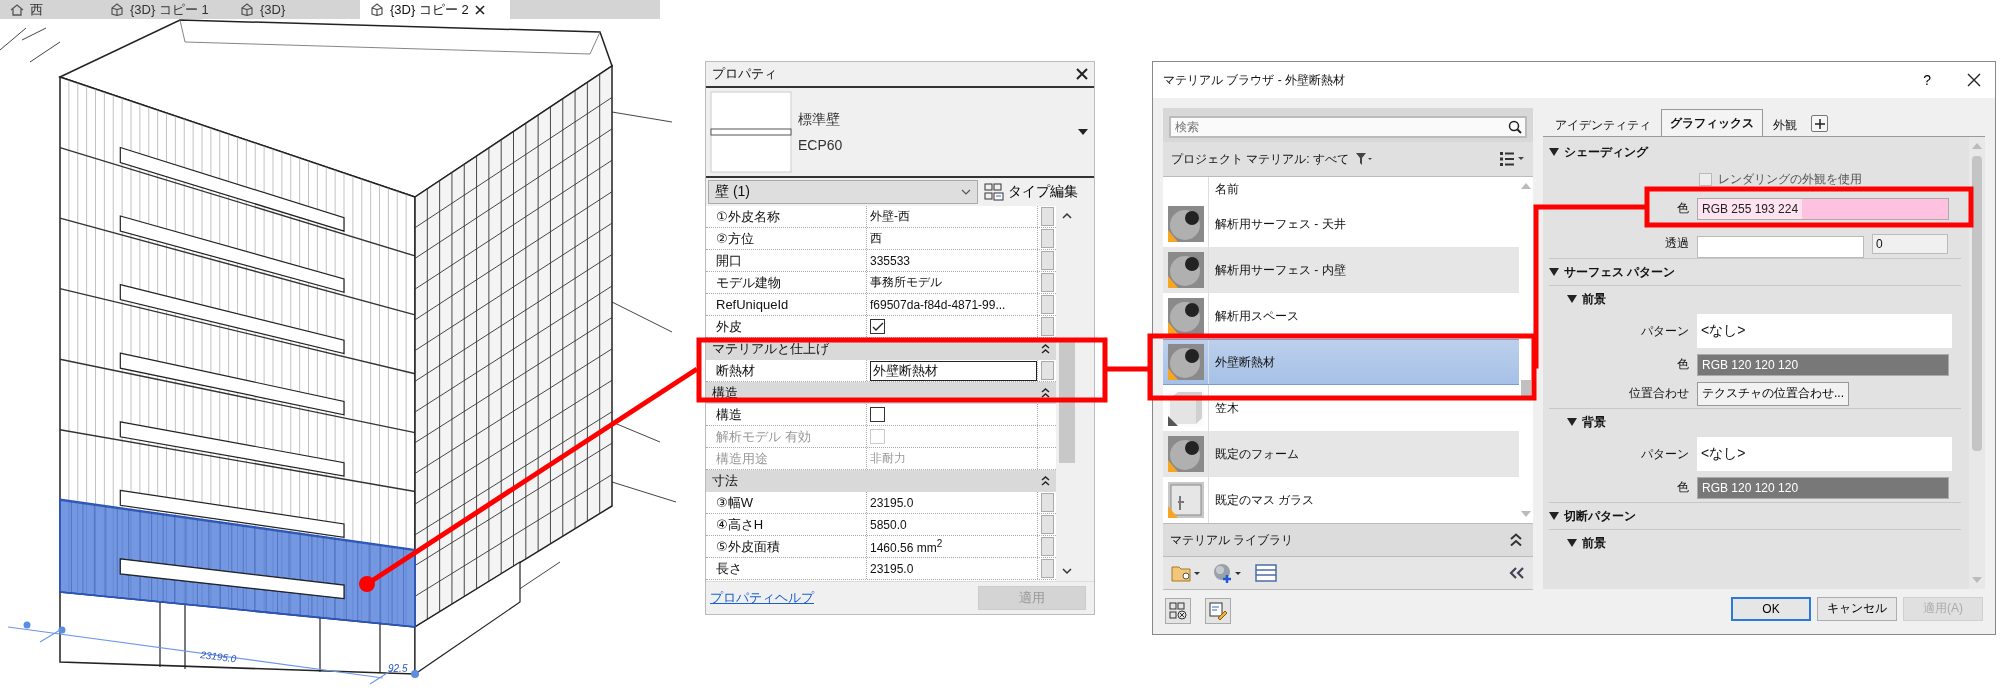 Image resolution: width=2000 pixels, height=699 pixels. I want to click on edit-button, so click(1218, 611).